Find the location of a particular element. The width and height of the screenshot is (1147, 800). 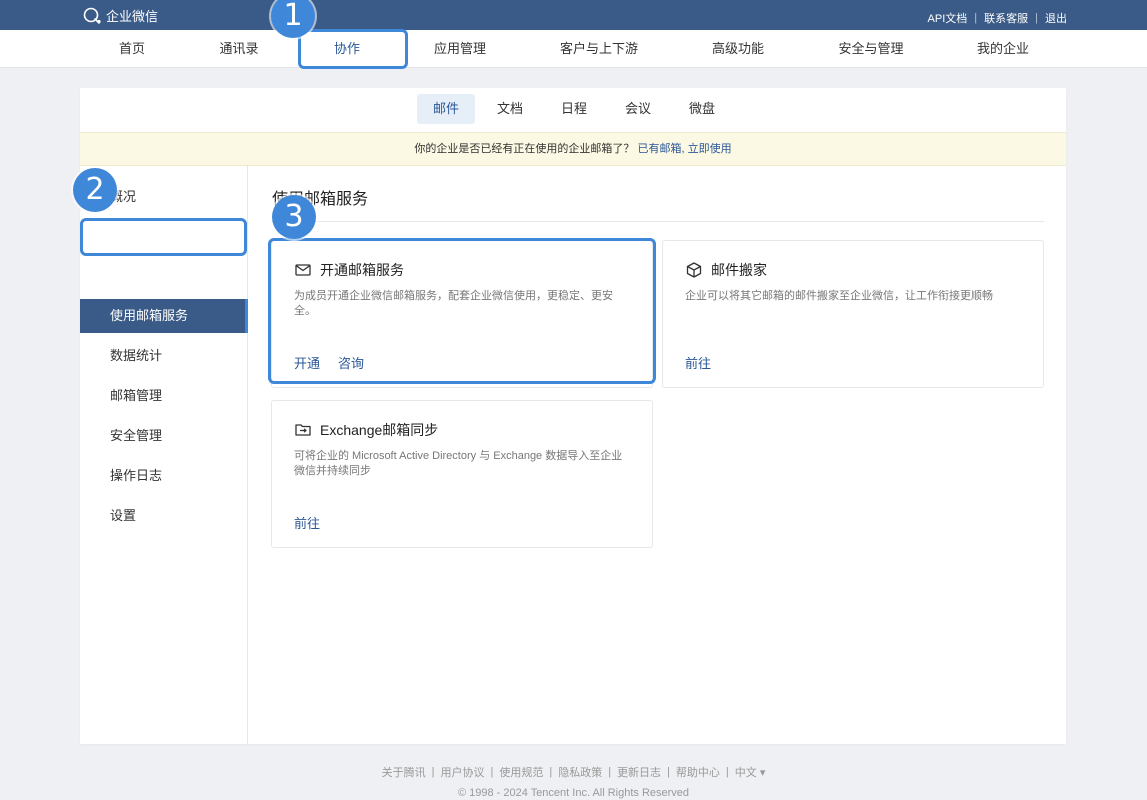

sub-tabs: 邮件 文档 日程 会议 微盘 is located at coordinates (573, 110).